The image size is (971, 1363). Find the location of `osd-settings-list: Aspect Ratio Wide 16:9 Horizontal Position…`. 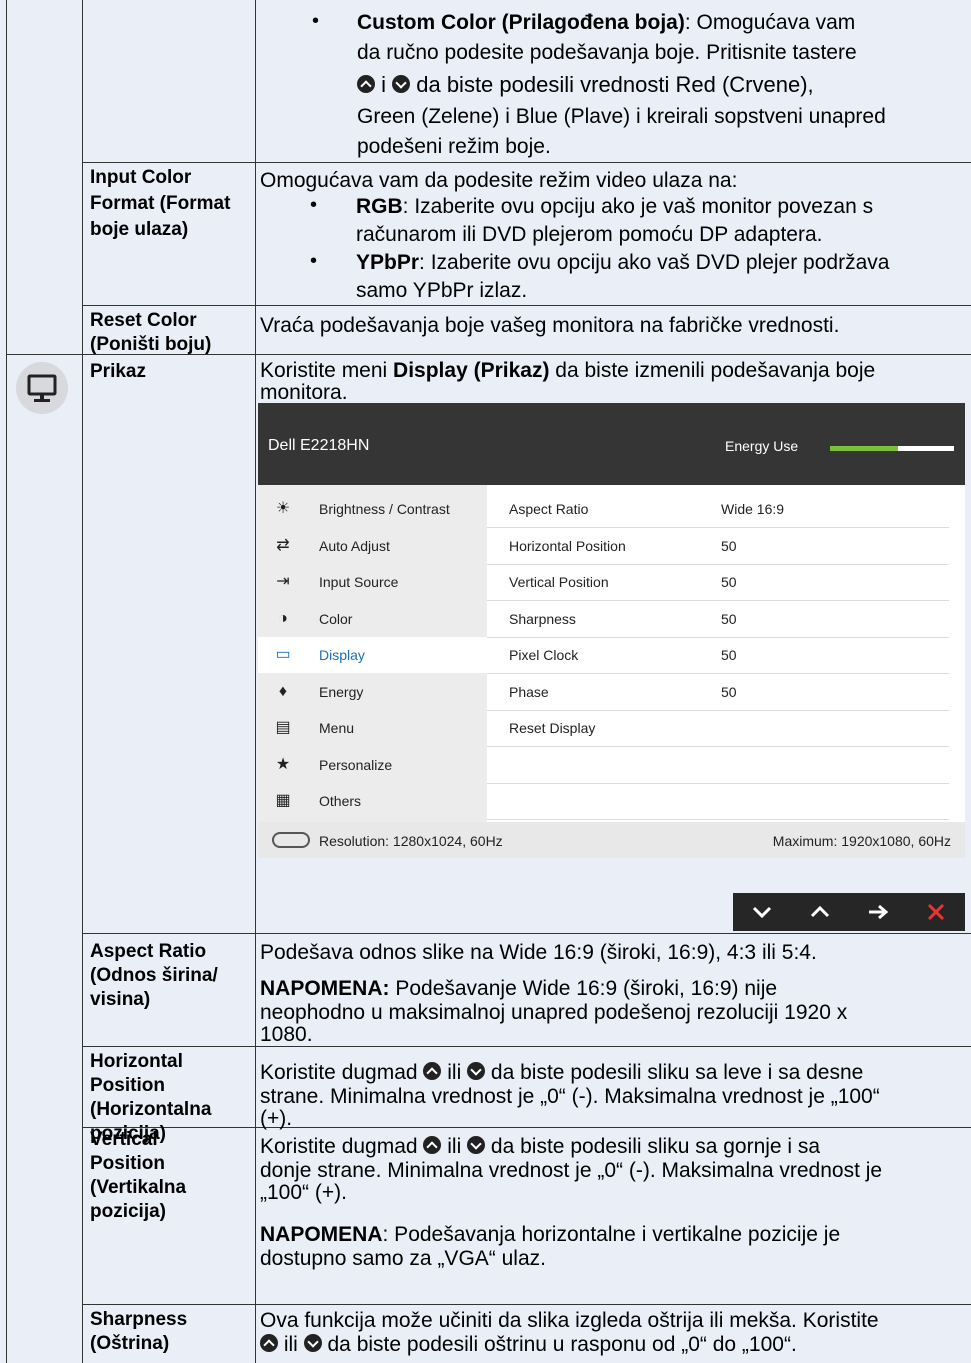

osd-settings-list: Aspect Ratio Wide 16:9 Horizontal Position… is located at coordinates (726, 653).